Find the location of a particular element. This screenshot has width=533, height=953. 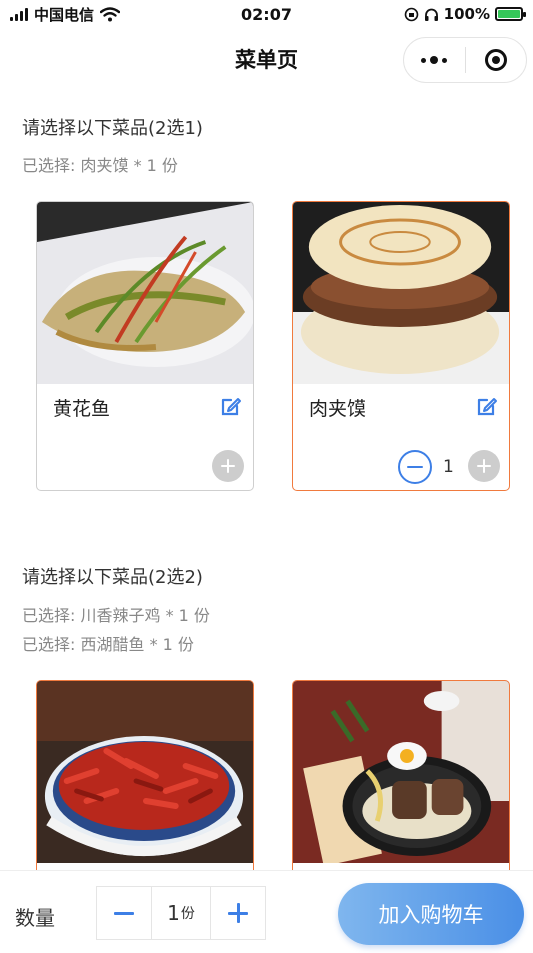

headphones-icon is located at coordinates (431, 14).